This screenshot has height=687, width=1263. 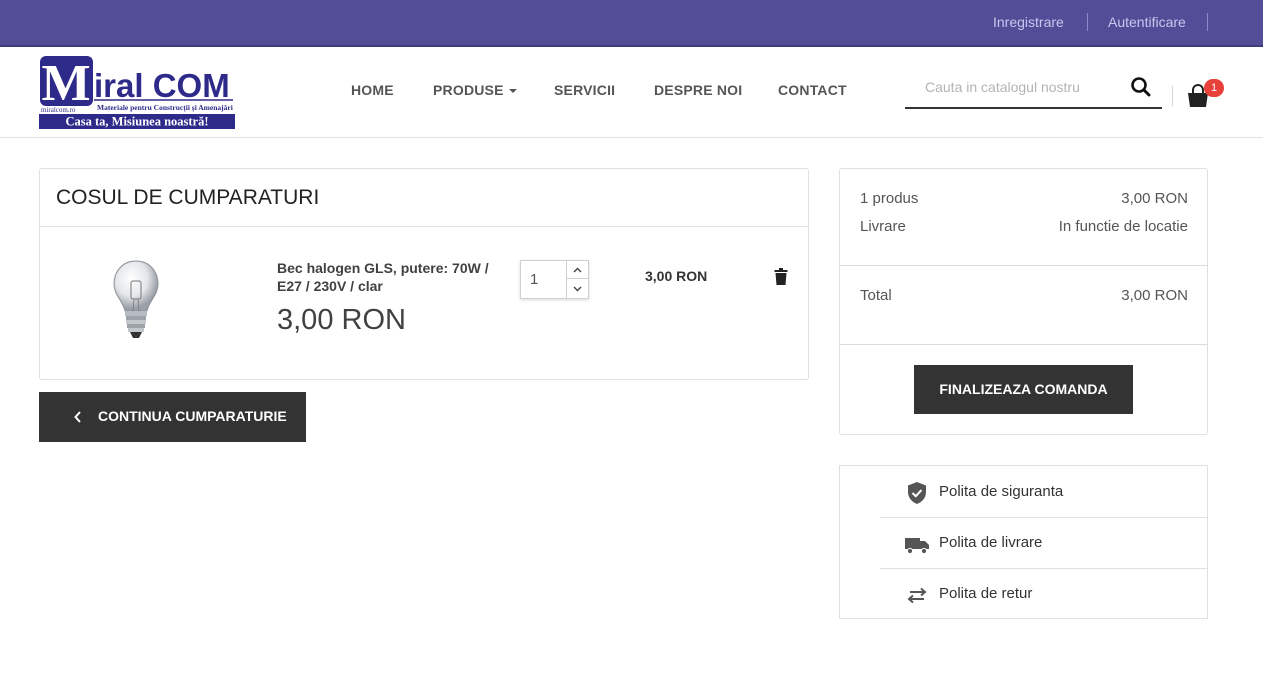 I want to click on logo-brand-text: iral COM, so click(x=162, y=85).